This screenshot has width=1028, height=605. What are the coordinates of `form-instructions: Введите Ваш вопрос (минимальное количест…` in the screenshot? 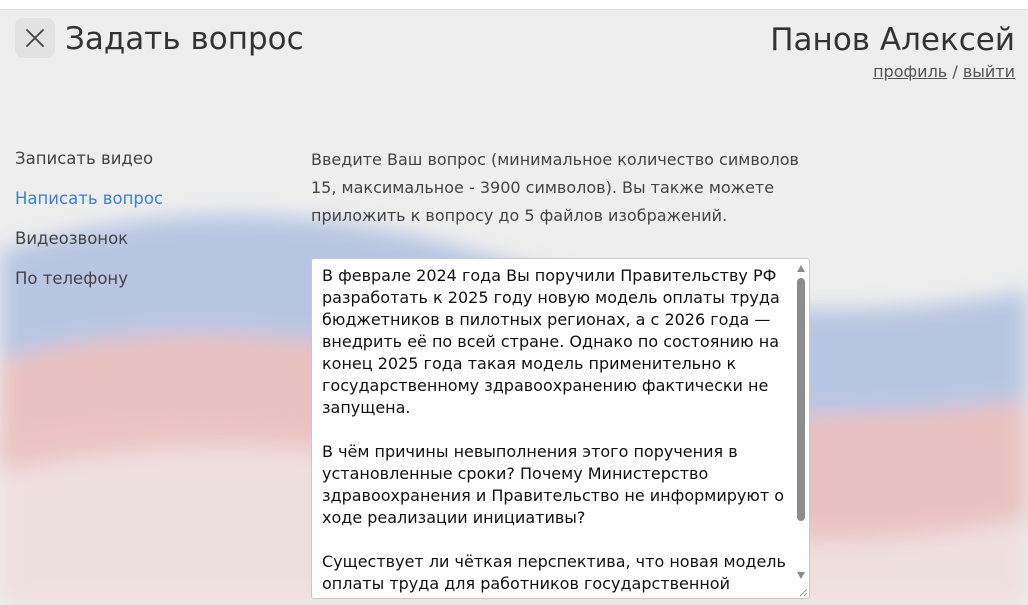 It's located at (555, 187).